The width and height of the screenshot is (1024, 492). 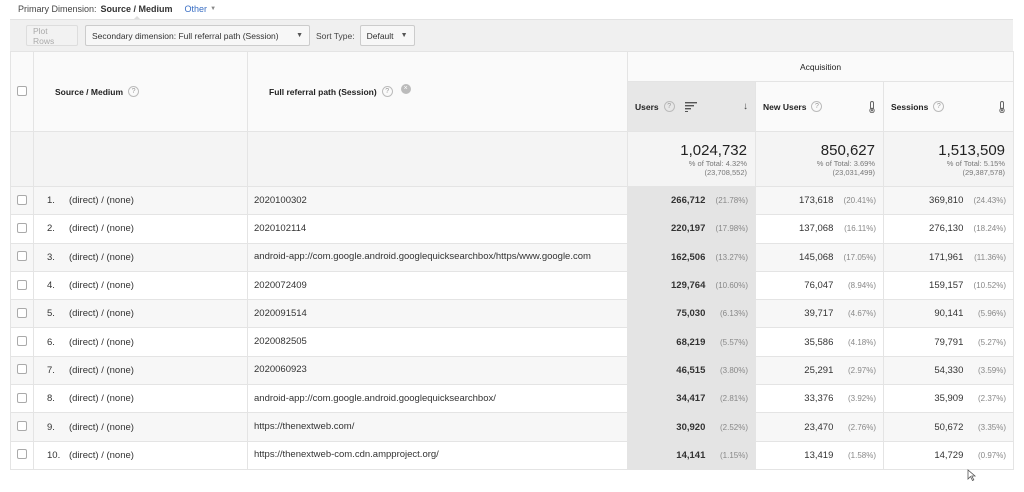 I want to click on sort-bars-icon, so click(x=690, y=106).